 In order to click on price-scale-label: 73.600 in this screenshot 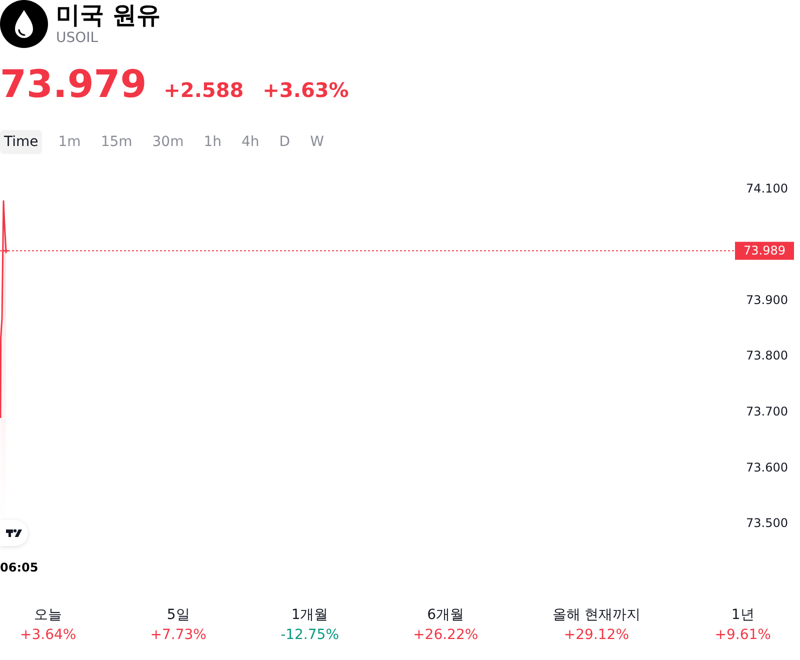, I will do `click(767, 467)`.